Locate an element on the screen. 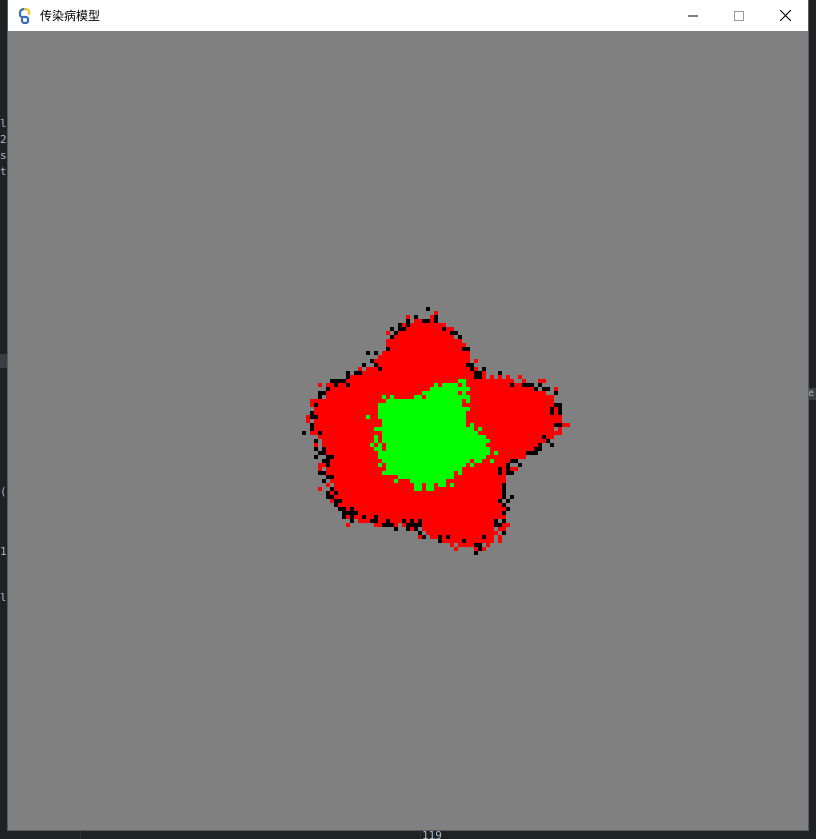  title-bar: 传染病模型 is located at coordinates (408, 15).